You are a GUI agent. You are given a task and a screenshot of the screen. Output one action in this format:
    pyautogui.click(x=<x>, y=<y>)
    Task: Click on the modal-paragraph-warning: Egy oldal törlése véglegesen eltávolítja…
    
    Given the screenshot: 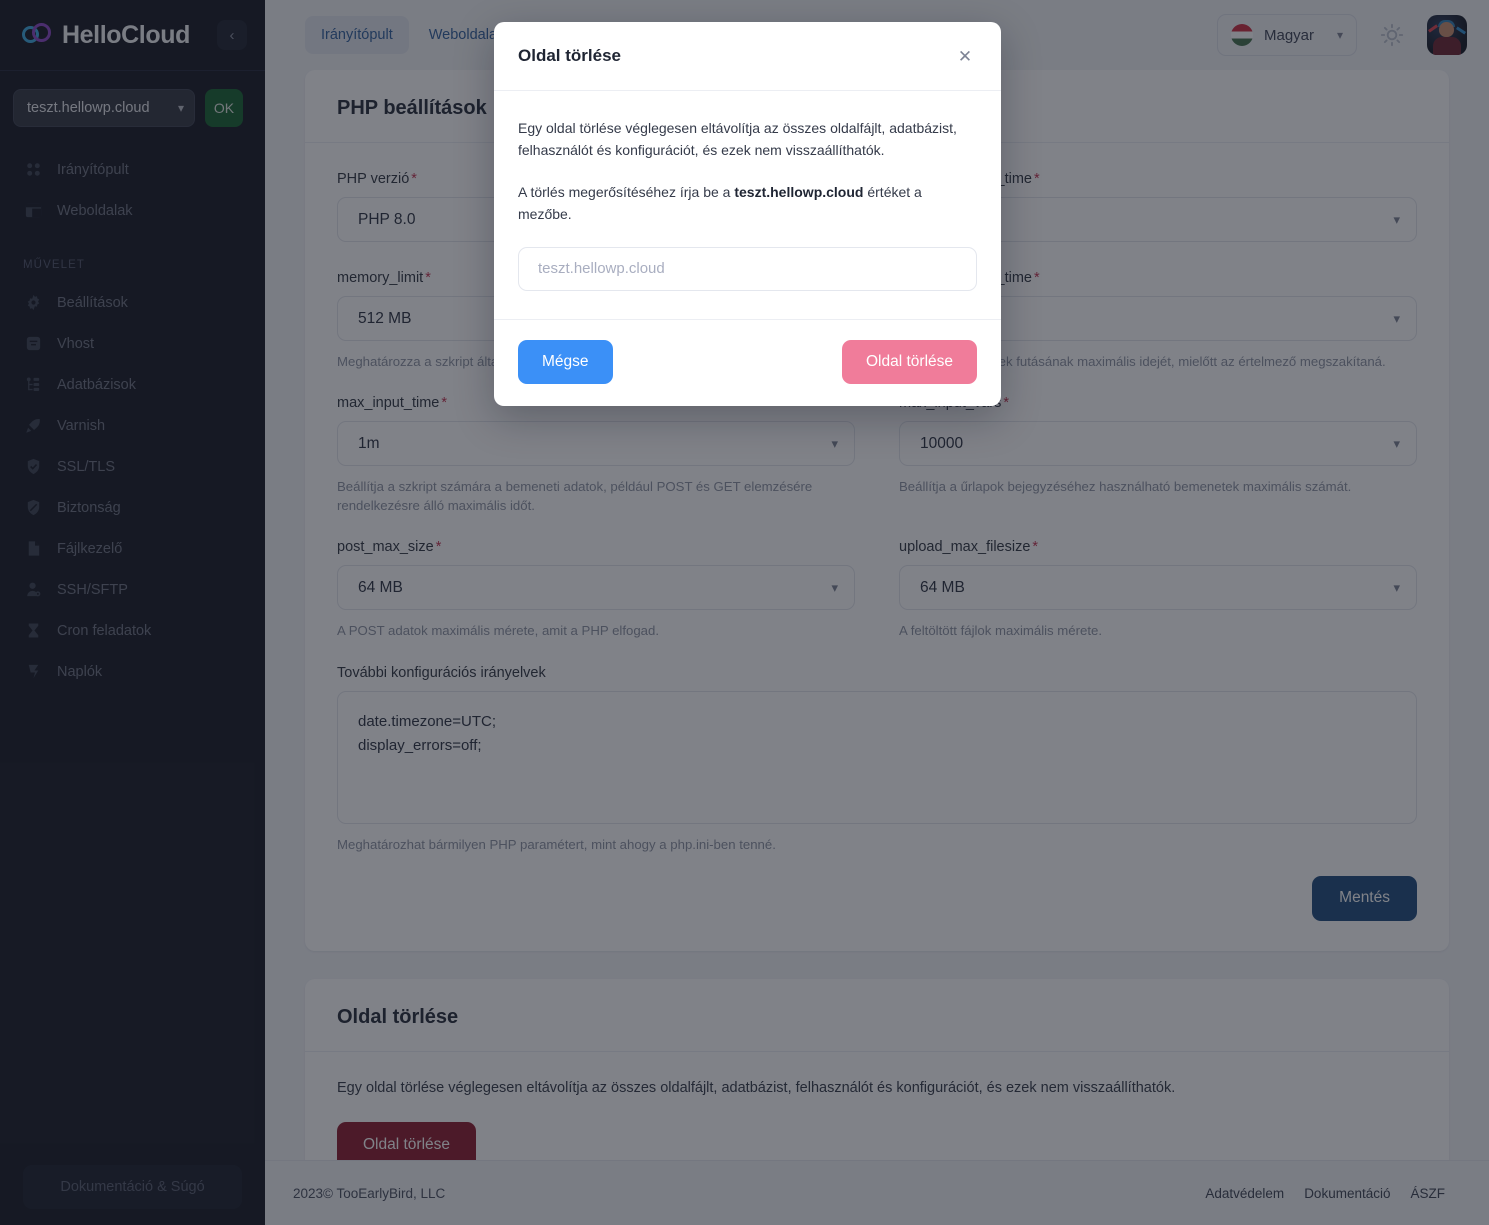 What is the action you would take?
    pyautogui.click(x=737, y=139)
    